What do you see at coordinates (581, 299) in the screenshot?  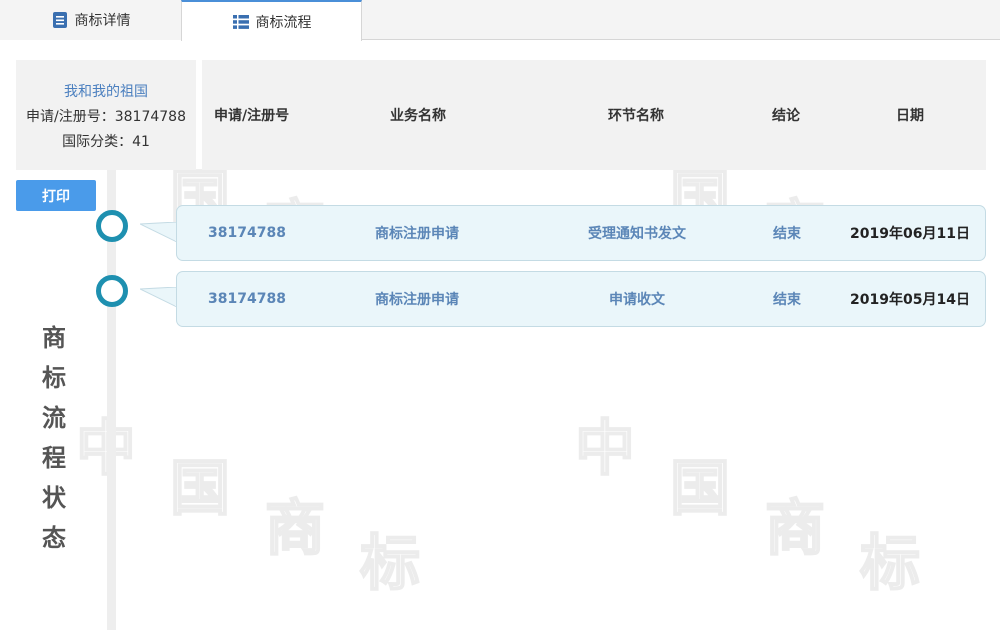 I see `table-row: 38174788 商标注册申请 申请收文 结束 2019年05月14日` at bounding box center [581, 299].